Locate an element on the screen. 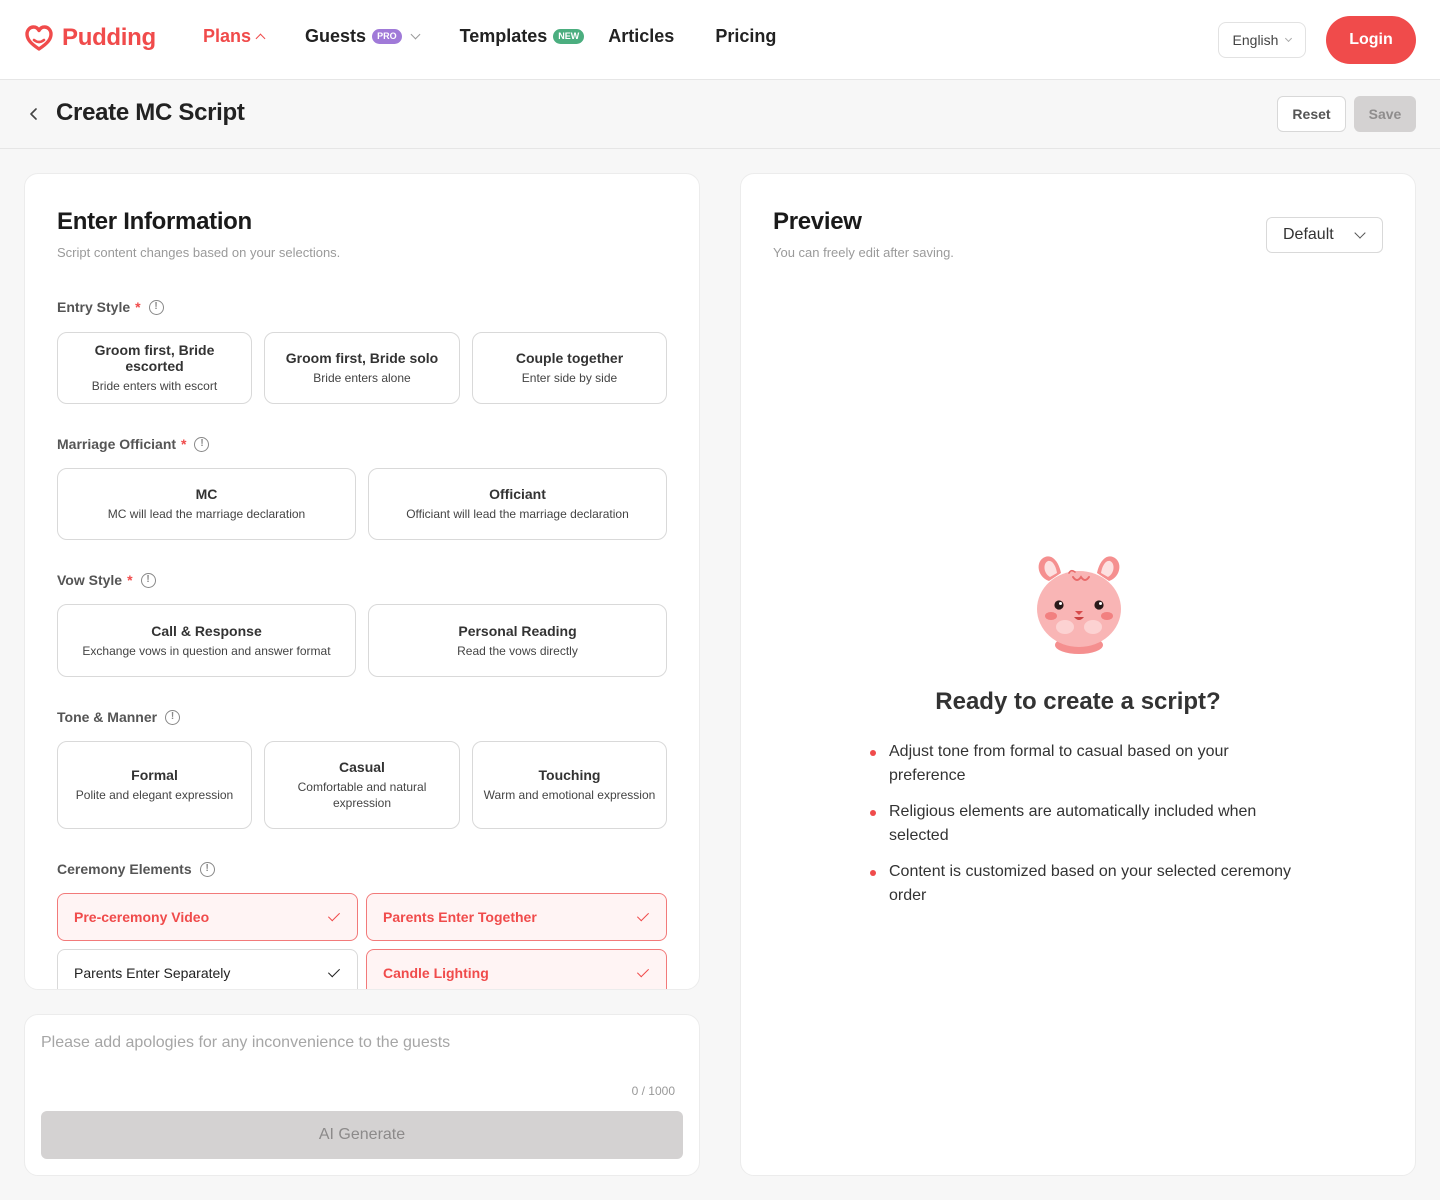 This screenshot has width=1440, height=1200. officiant-label-text: Marriage Officiant is located at coordinates (117, 444).